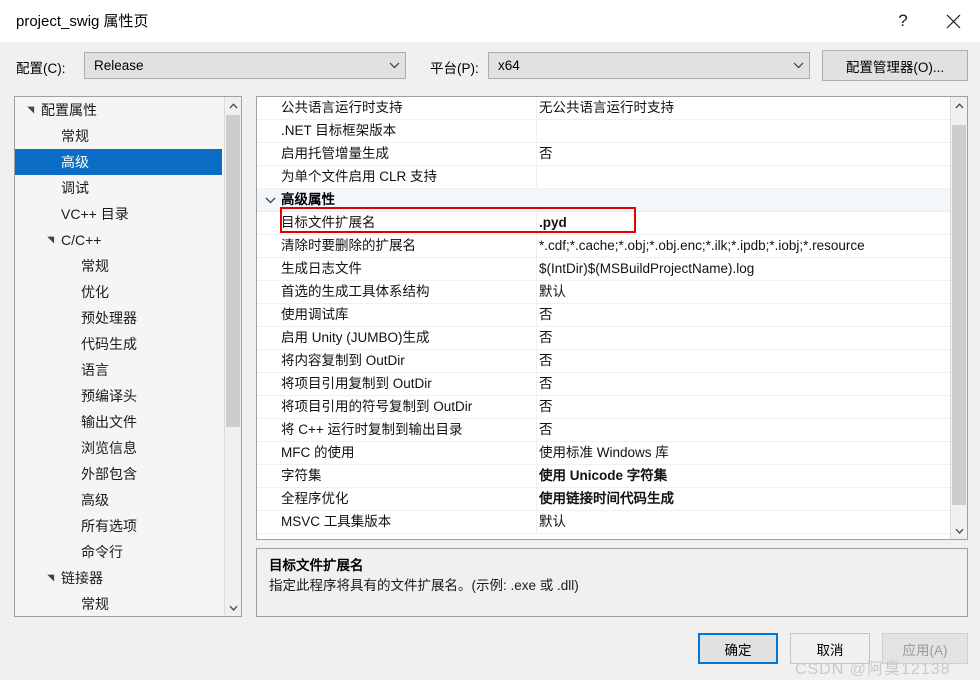 The width and height of the screenshot is (980, 680). Describe the element at coordinates (118, 240) in the screenshot. I see `tree-item: ◢ C/C++` at that location.